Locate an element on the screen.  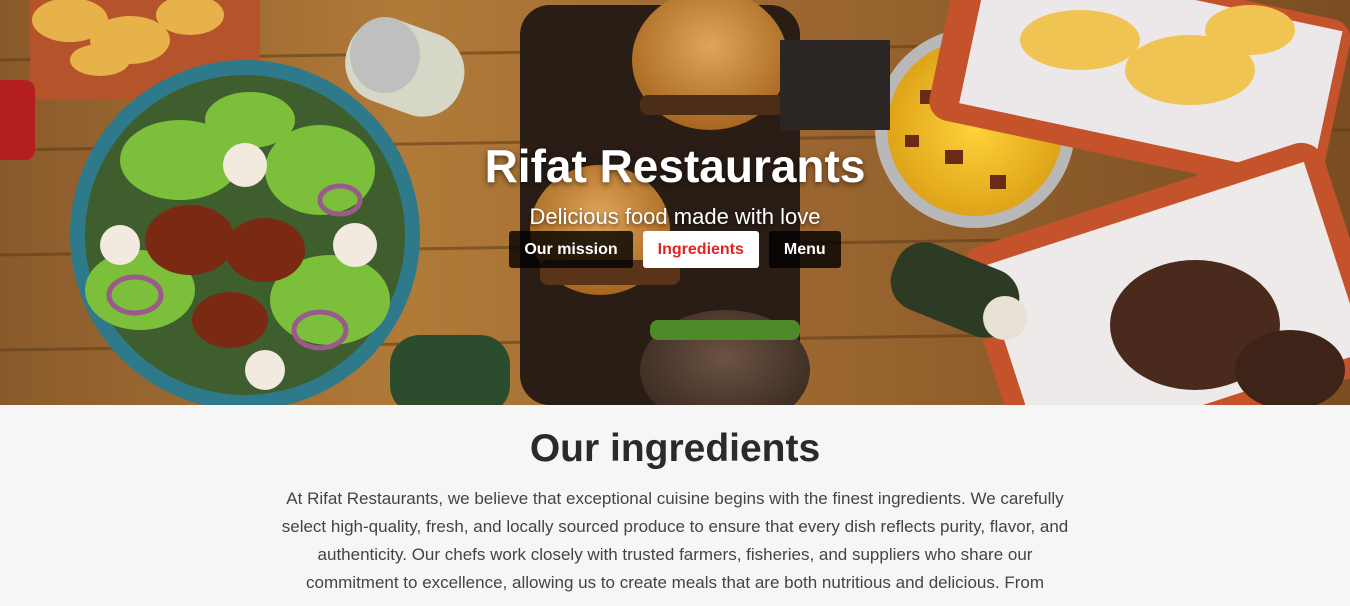
nav-ingredients-button: Ingredients is located at coordinates (700, 249).